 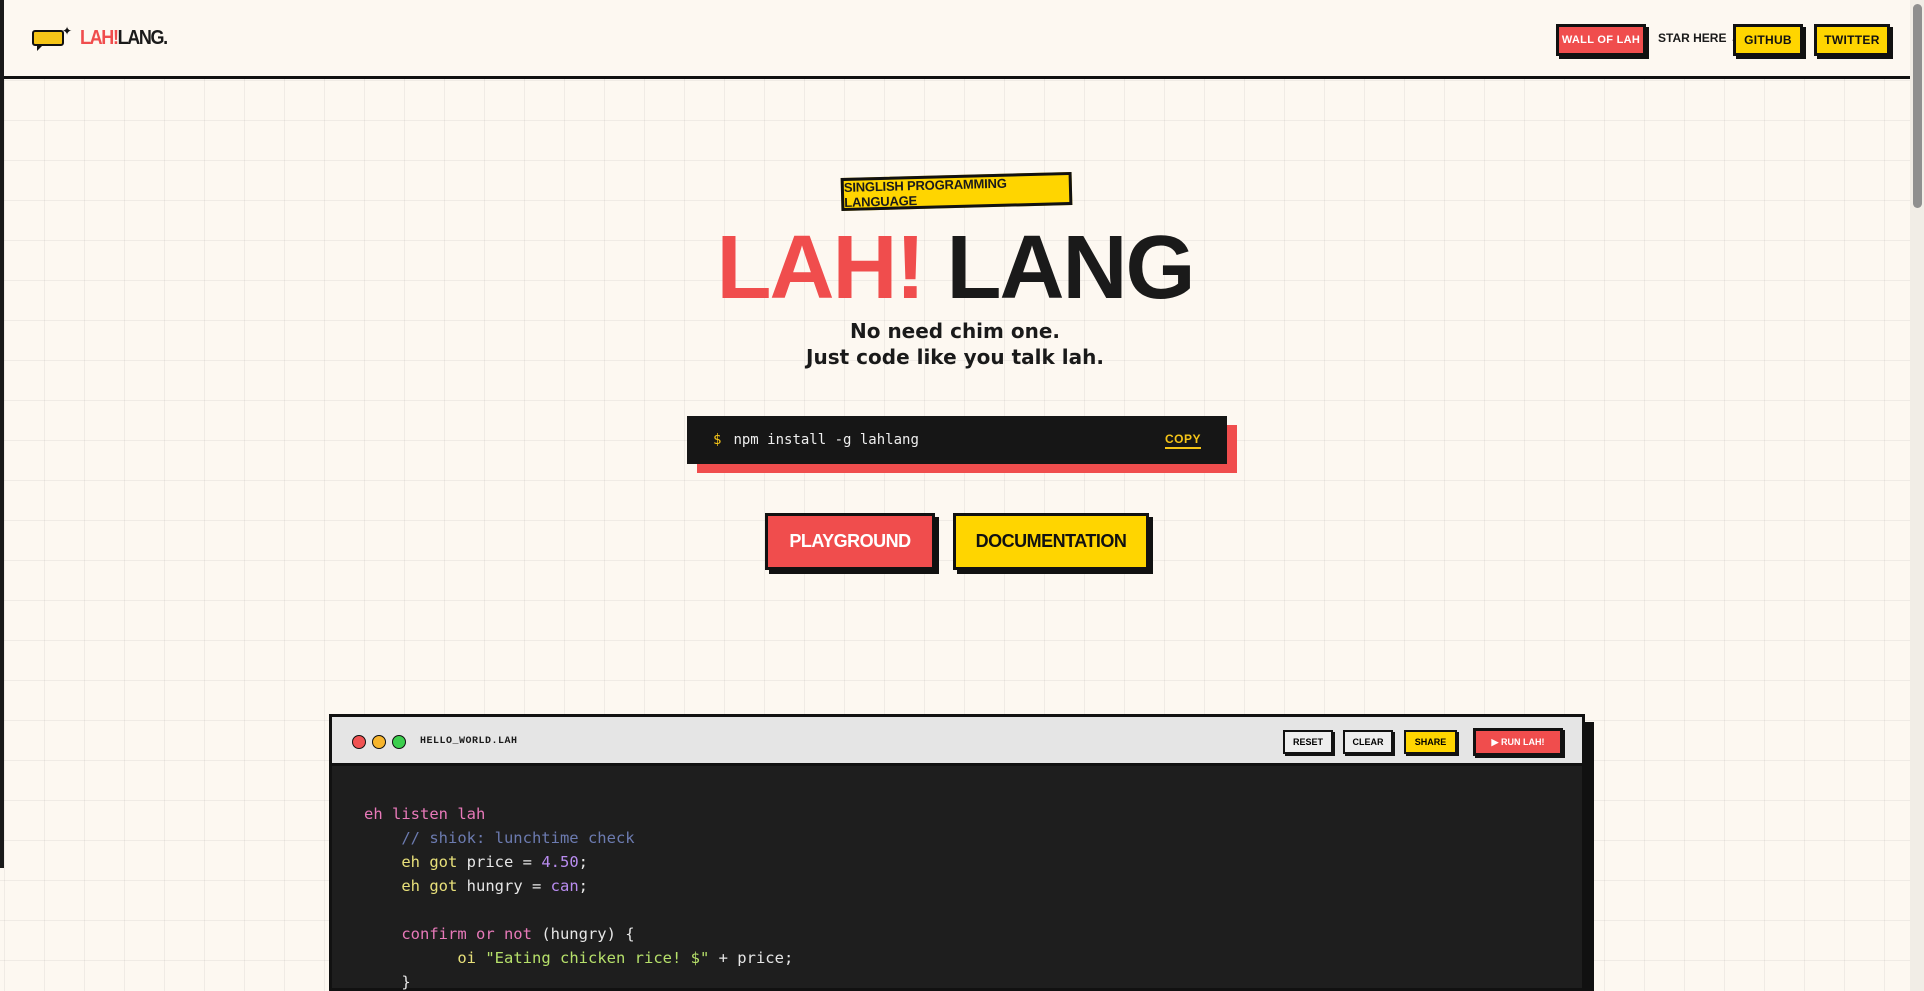 I want to click on code-comment: // shiok: lunchtime check, so click(x=518, y=838).